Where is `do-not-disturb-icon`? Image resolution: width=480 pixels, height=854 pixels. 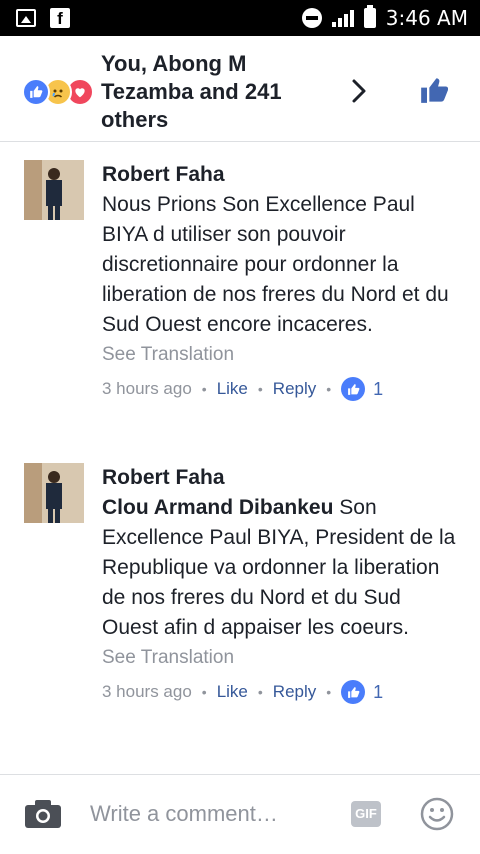 do-not-disturb-icon is located at coordinates (311, 18).